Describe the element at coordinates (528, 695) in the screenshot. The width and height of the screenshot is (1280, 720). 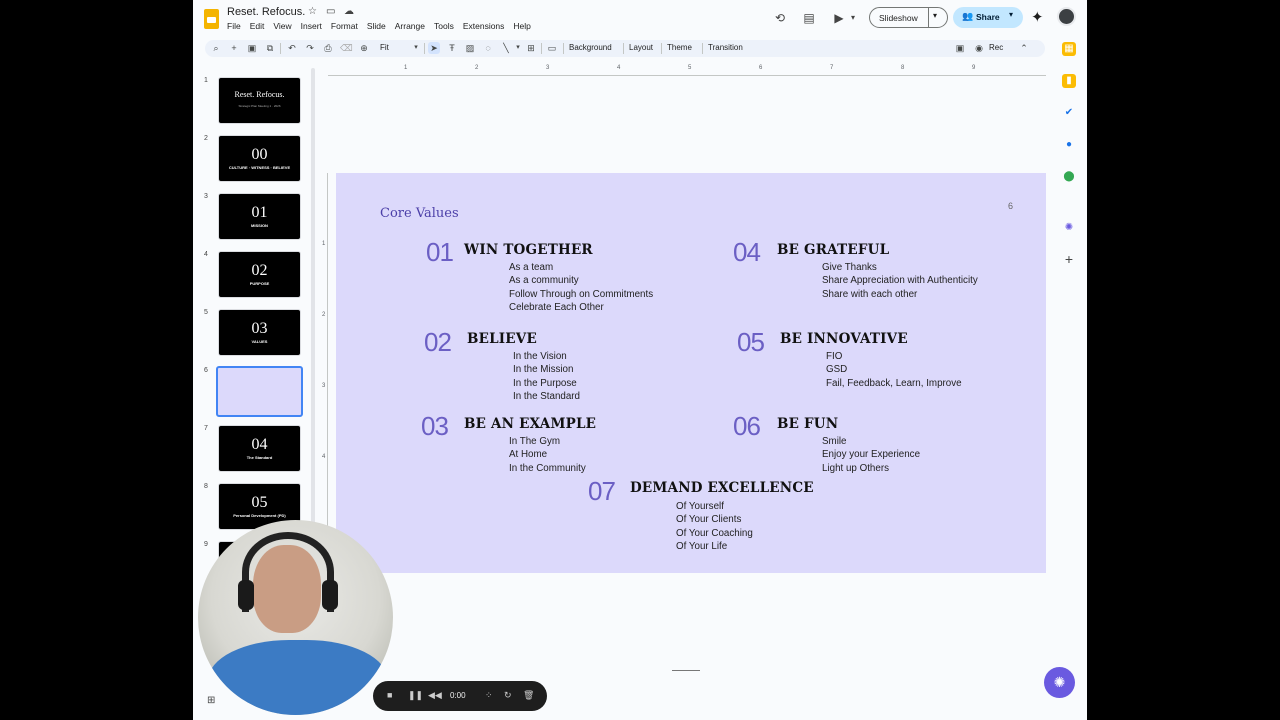
I see `delete-icon: 🗑` at that location.